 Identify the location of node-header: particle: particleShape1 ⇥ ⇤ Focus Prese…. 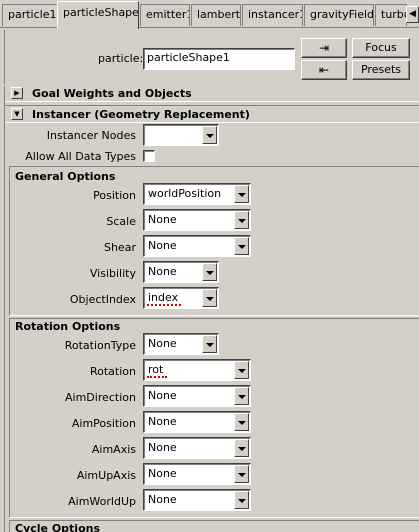
(211, 57).